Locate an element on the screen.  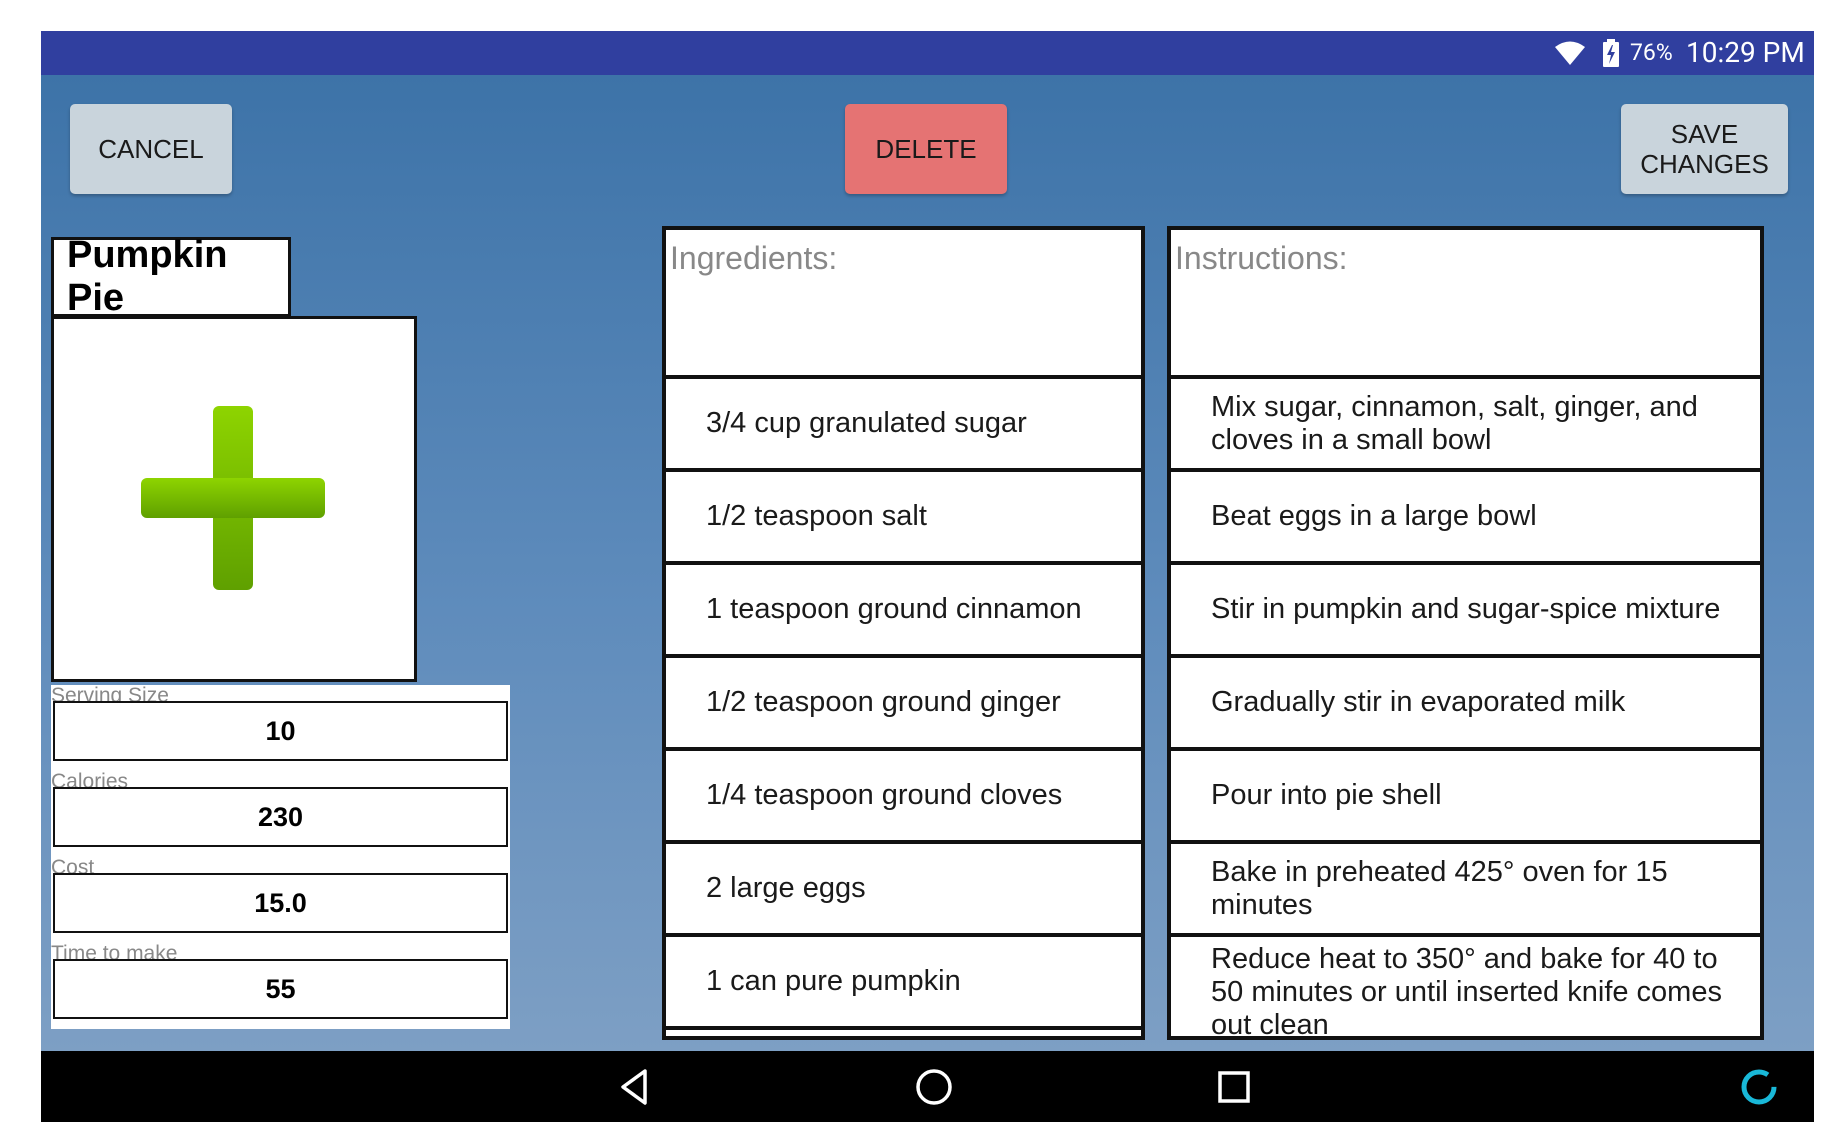
cancel-button: CANCEL is located at coordinates (151, 149).